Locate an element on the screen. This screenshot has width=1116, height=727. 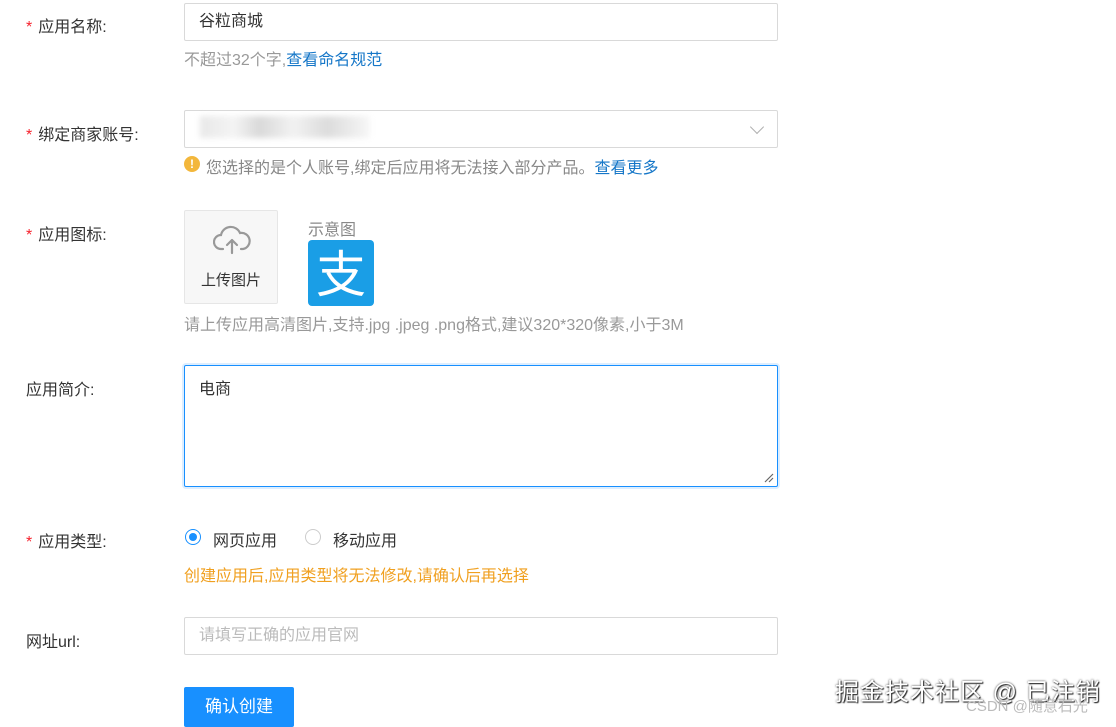
alipay-glyph: 支 is located at coordinates (341, 275).